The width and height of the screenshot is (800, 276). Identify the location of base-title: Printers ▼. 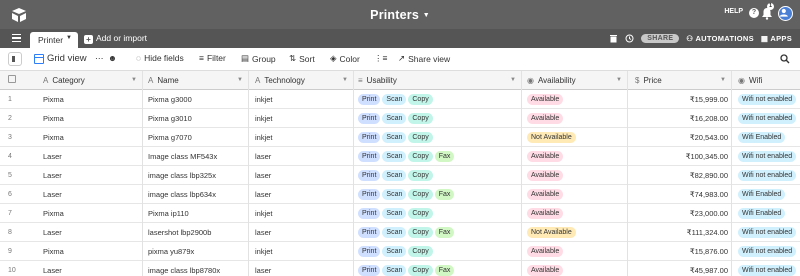
(400, 15).